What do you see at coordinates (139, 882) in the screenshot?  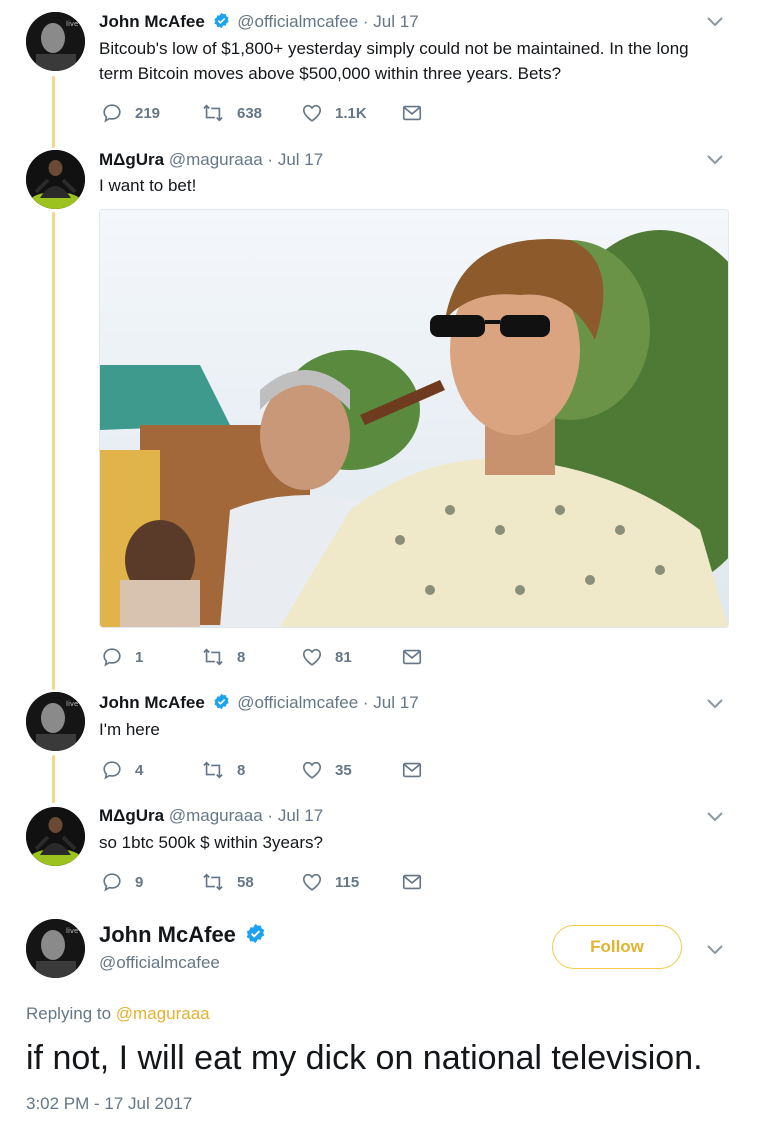 I see `reply-count: 9` at bounding box center [139, 882].